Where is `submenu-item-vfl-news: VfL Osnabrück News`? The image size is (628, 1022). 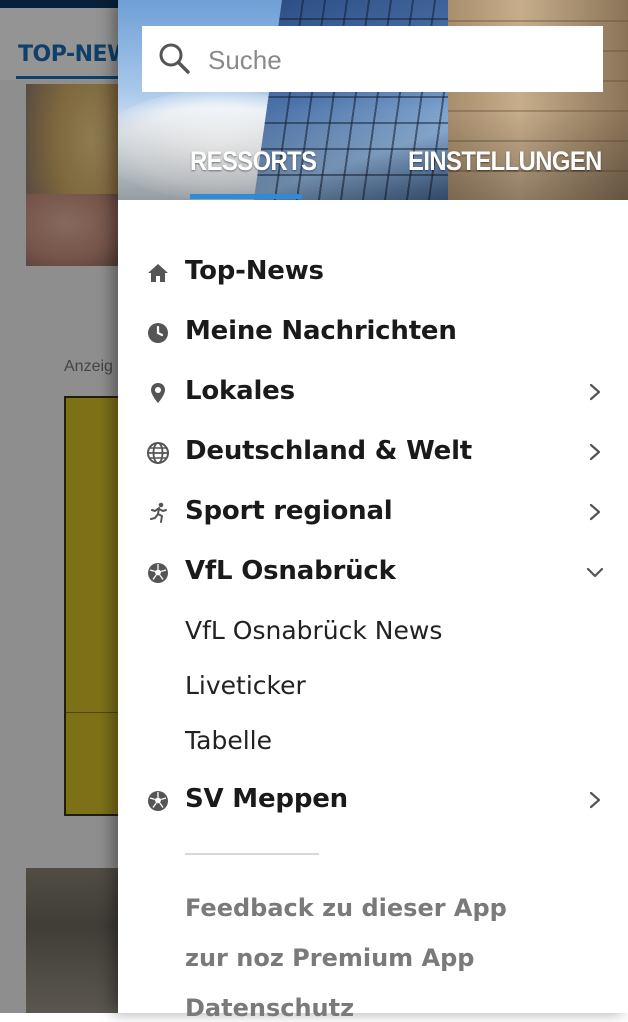
submenu-item-vfl-news: VfL Osnabrück News is located at coordinates (373, 631).